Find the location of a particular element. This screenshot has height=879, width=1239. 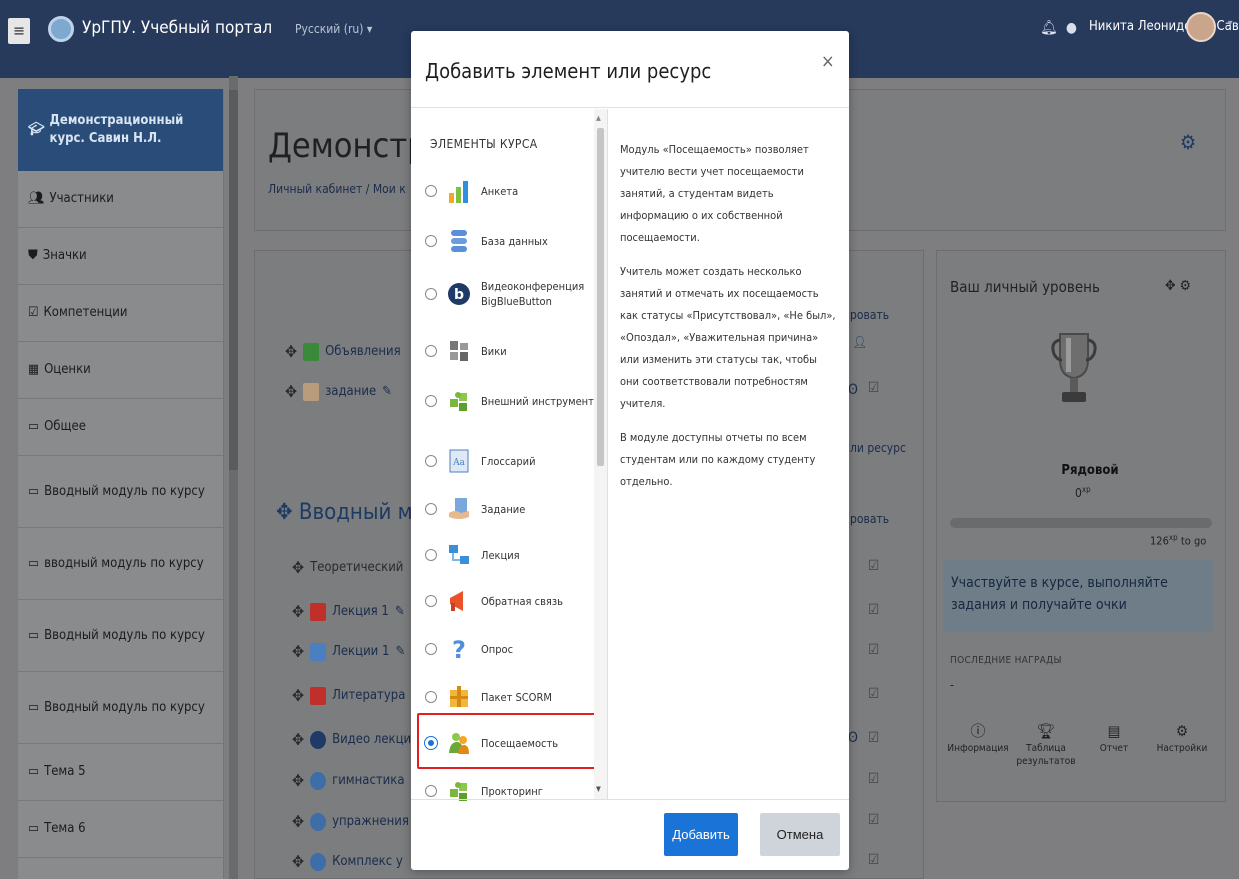

bell-icon: 🔔︎ is located at coordinates (1049, 28).